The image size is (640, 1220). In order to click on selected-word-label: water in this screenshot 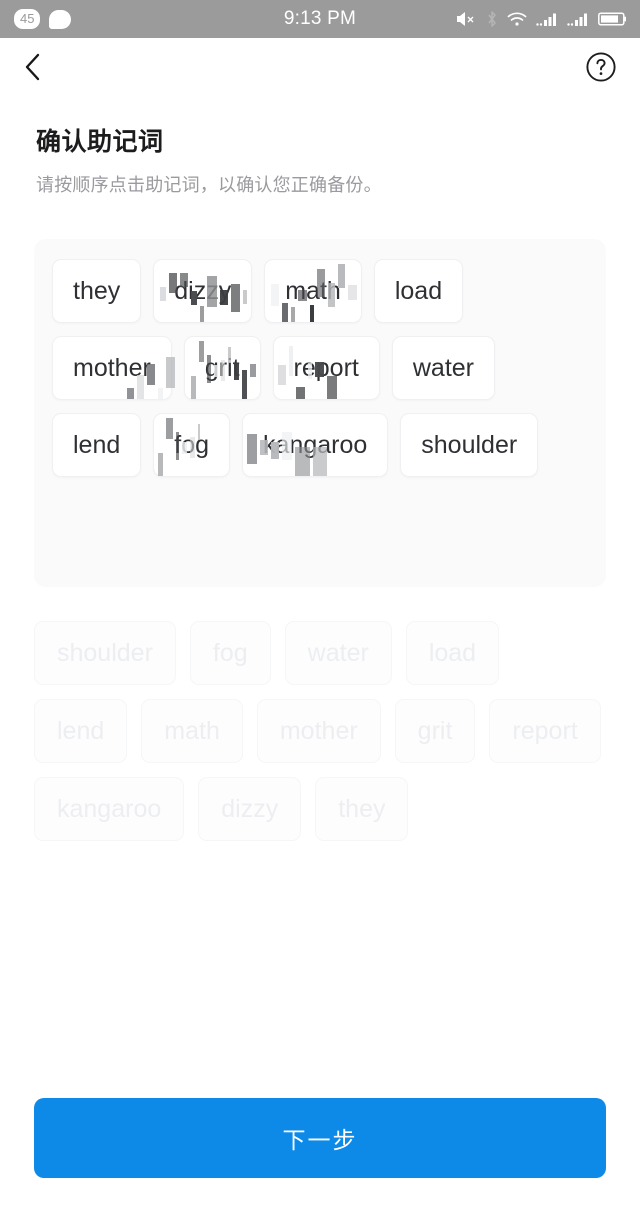, I will do `click(443, 367)`.